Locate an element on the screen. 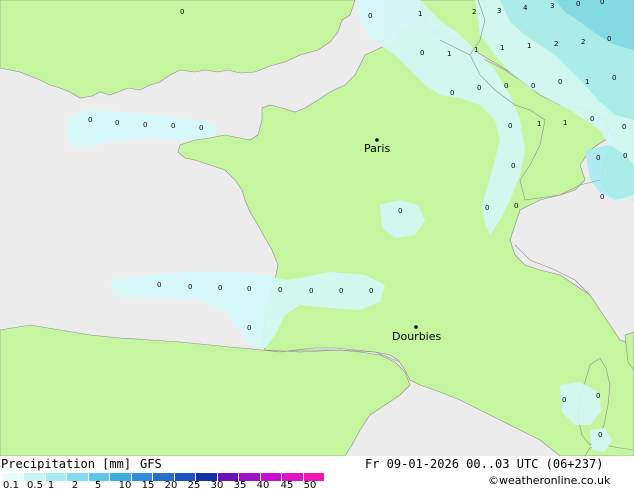 Image resolution: width=634 pixels, height=490 pixels. city-paris-label: Paris is located at coordinates (377, 148).